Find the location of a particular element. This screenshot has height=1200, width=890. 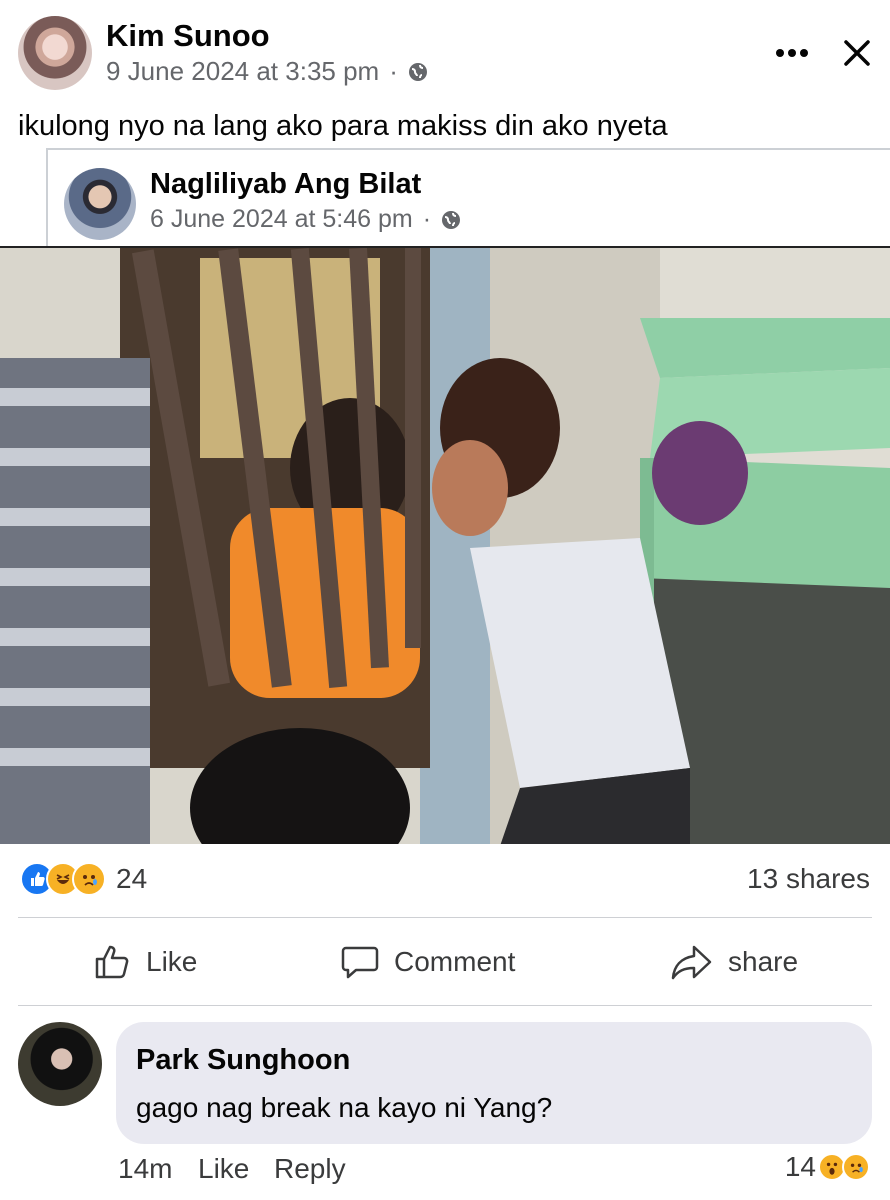

comment-button: Comment is located at coordinates (427, 962).